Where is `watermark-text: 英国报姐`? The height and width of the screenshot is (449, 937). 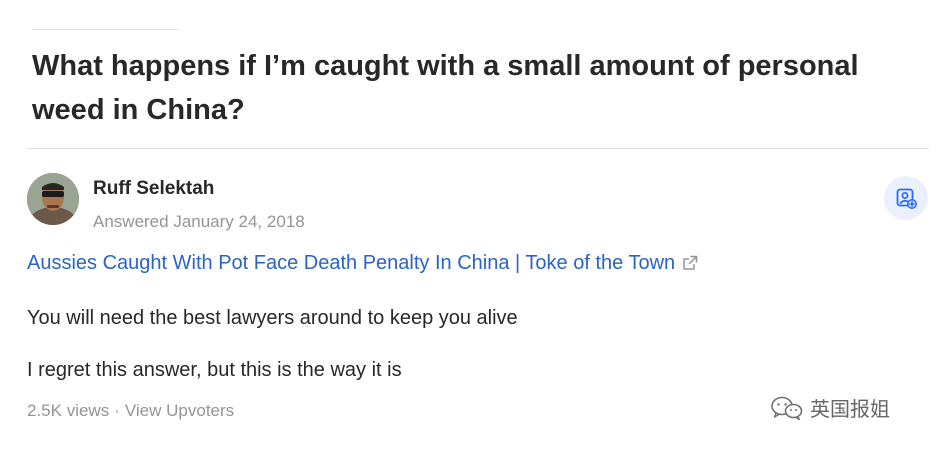 watermark-text: 英国报姐 is located at coordinates (850, 409).